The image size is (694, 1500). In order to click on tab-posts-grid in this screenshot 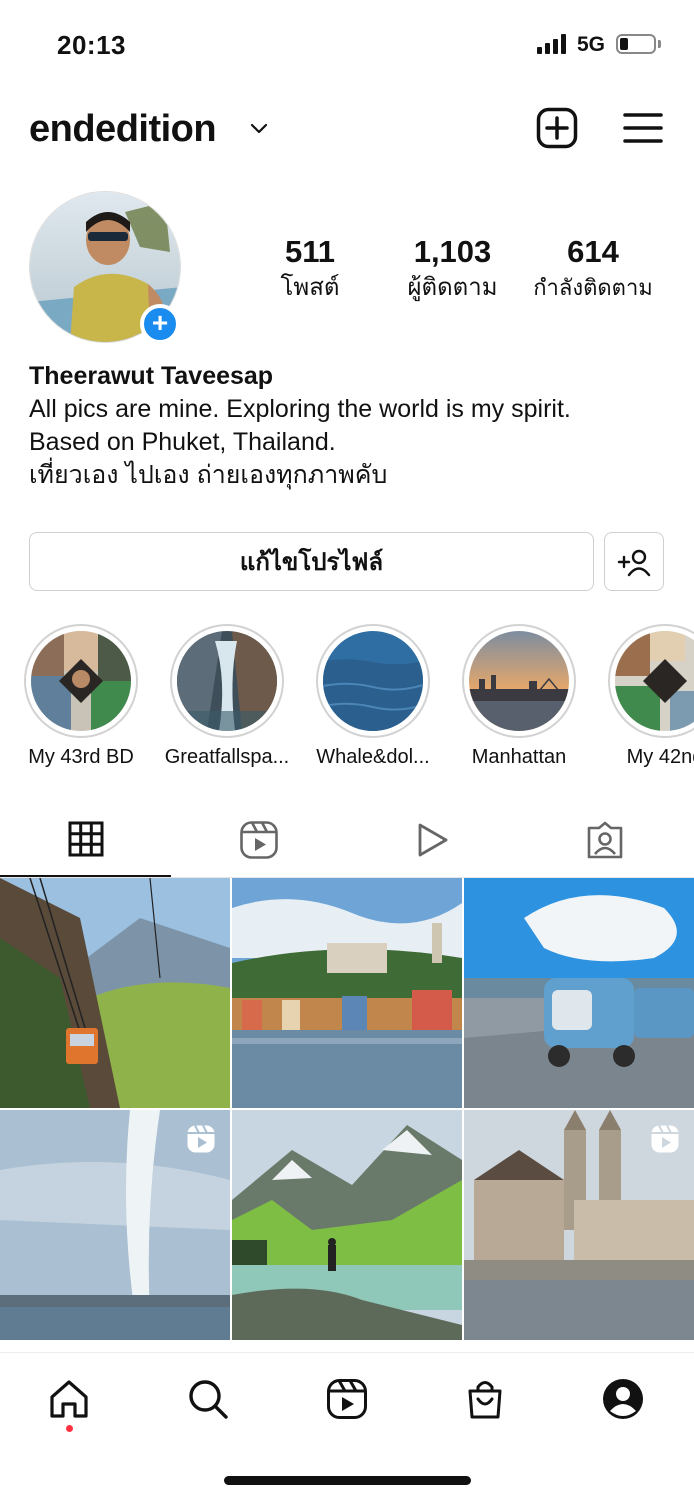, I will do `click(85, 839)`.